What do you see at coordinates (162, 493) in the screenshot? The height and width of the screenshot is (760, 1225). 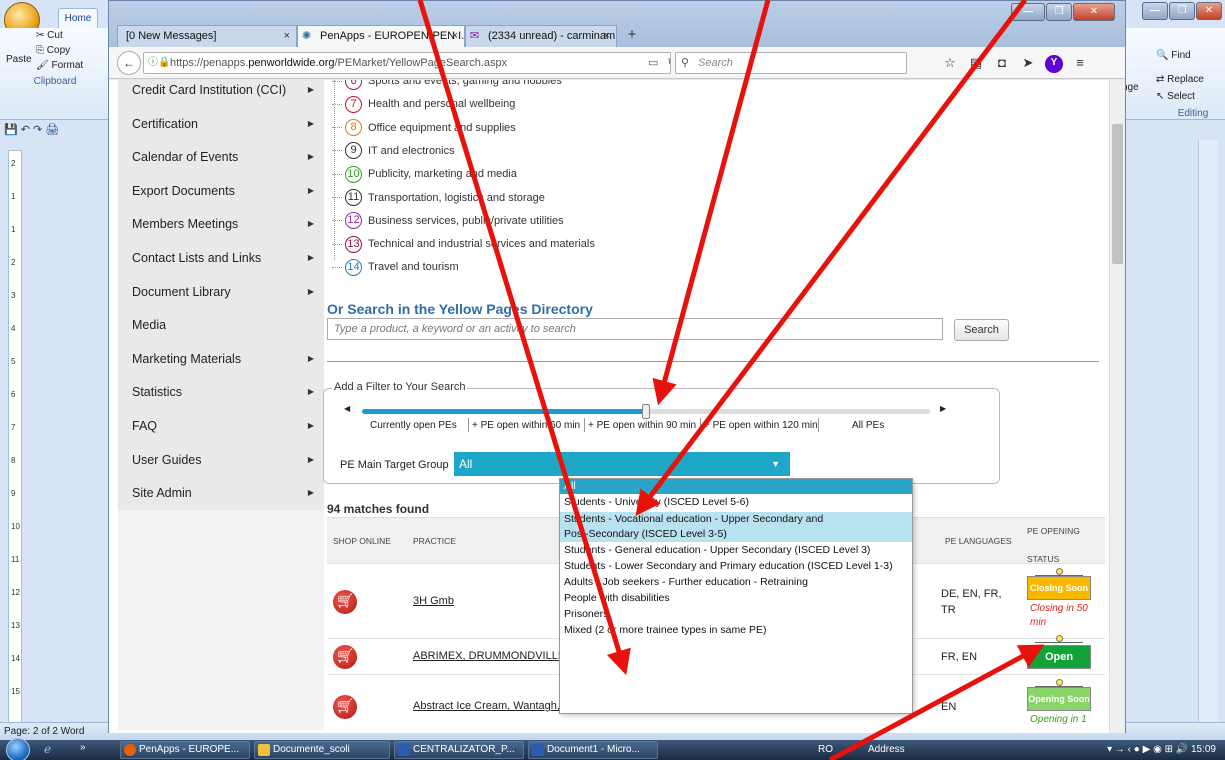 I see `sidebar-item-label: Site Admin` at bounding box center [162, 493].